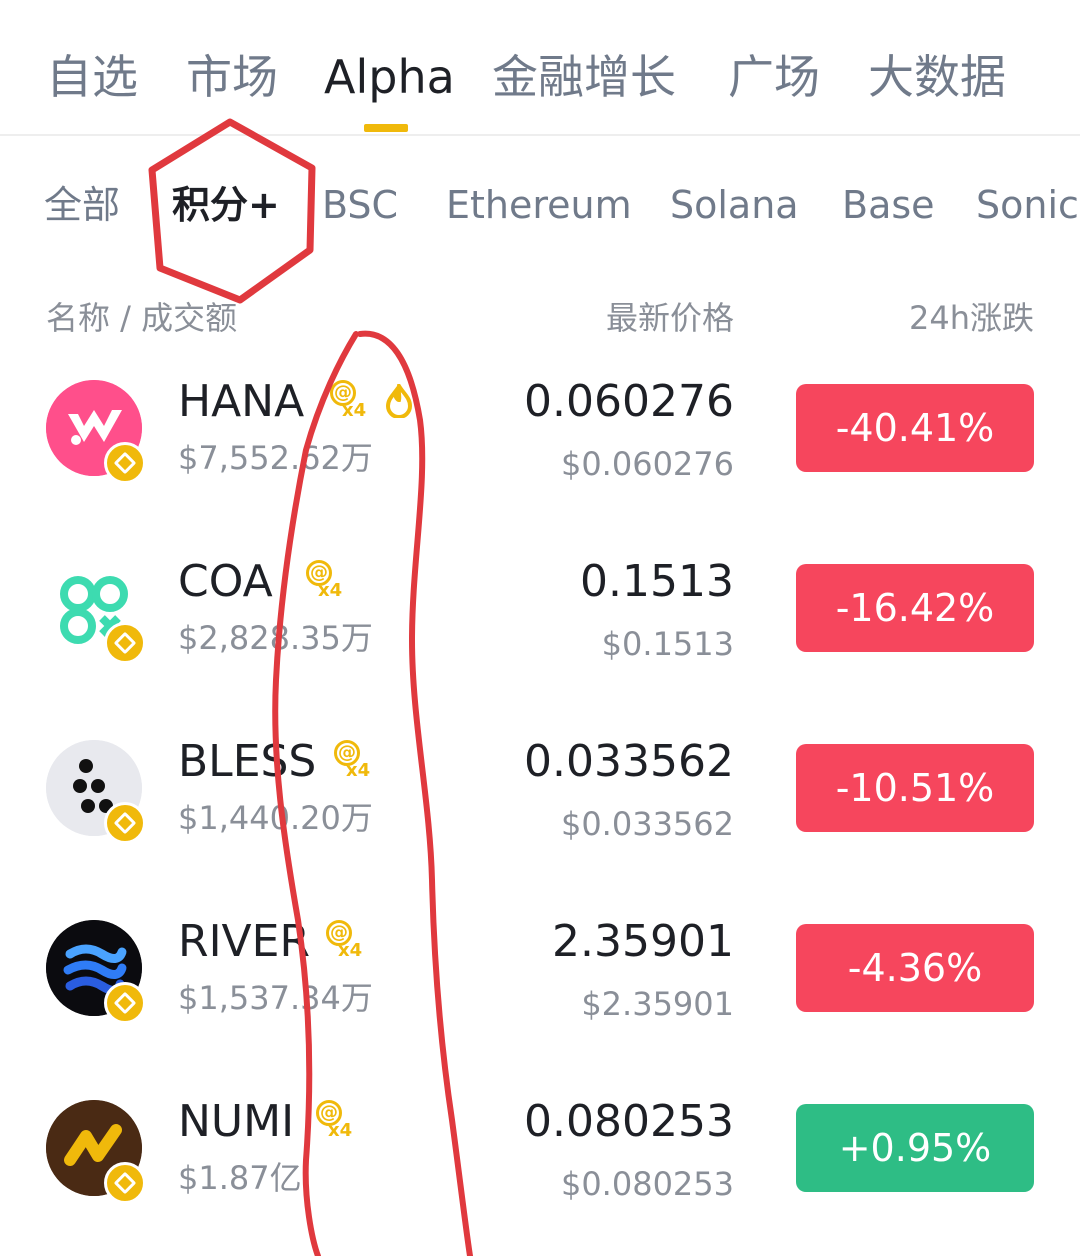 The width and height of the screenshot is (1080, 1260). Describe the element at coordinates (360, 205) in the screenshot. I see `chain-tab-bsc: BSC` at that location.